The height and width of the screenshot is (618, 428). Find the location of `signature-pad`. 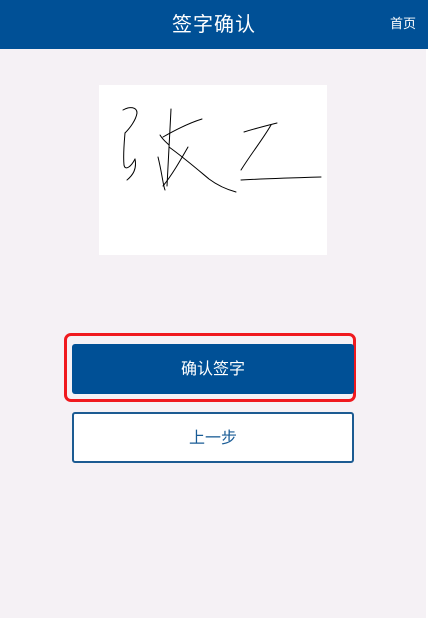

signature-pad is located at coordinates (213, 170).